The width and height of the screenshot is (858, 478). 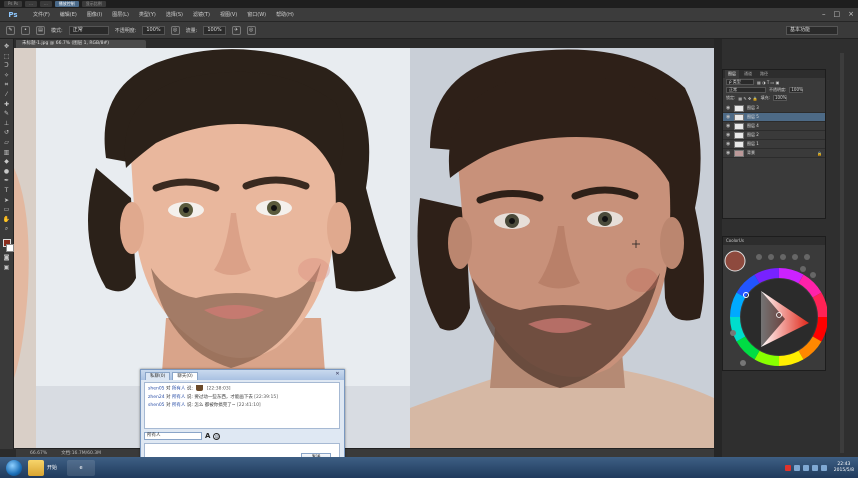 I want to click on fill-input: 100%, so click(x=780, y=98).